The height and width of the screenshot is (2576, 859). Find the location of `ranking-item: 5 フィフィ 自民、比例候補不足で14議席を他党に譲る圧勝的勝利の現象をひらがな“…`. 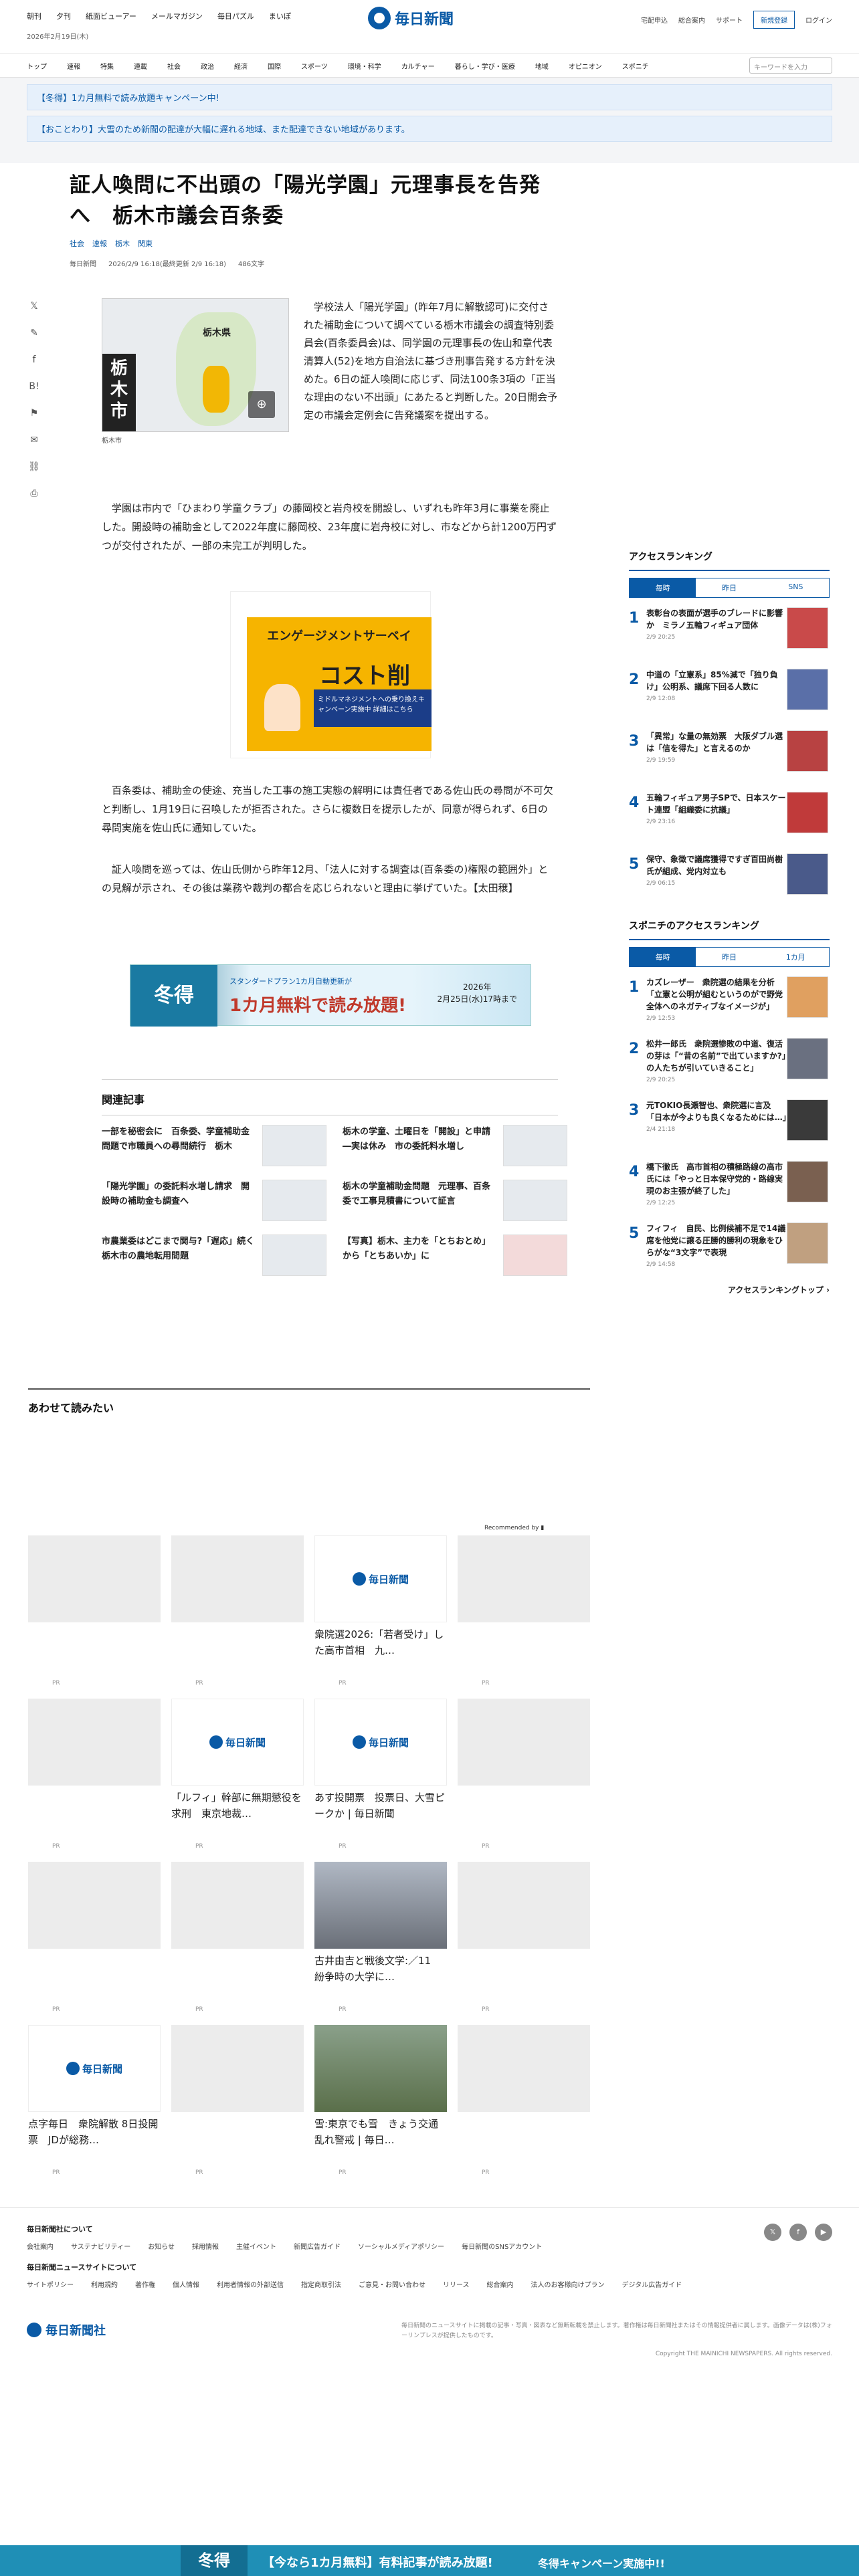

ranking-item: 5 フィフィ 自民、比例候補不足で14議席を他党に譲る圧勝的勝利の現象をひらがな“… is located at coordinates (730, 1249).